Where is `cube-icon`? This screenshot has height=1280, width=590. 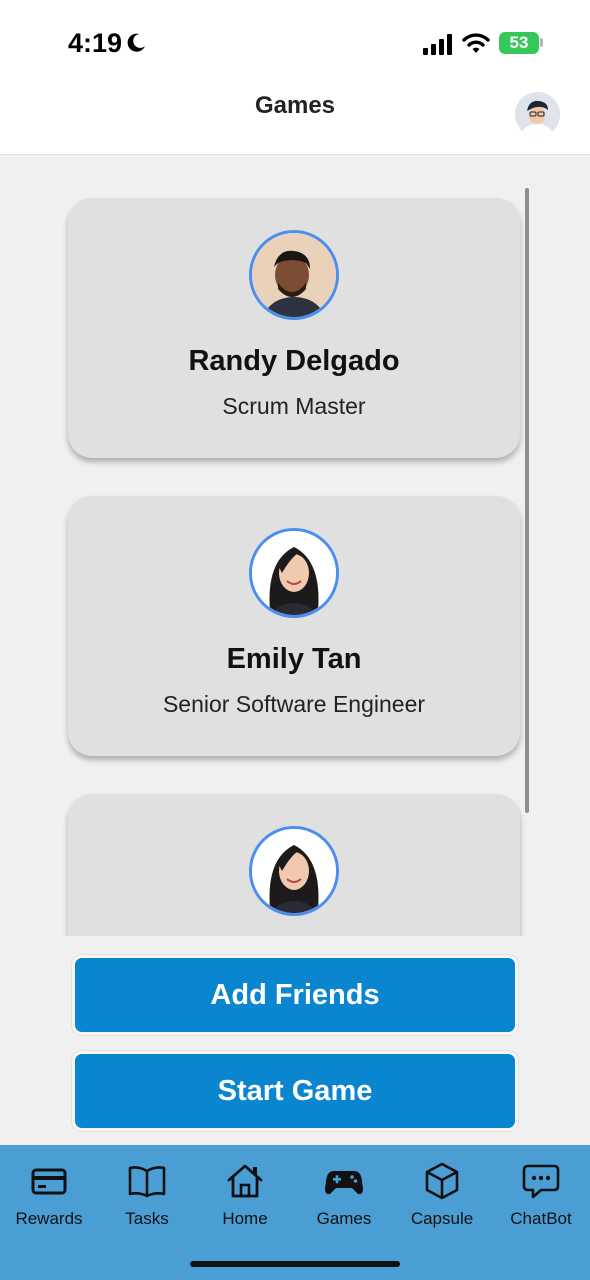 cube-icon is located at coordinates (442, 1181).